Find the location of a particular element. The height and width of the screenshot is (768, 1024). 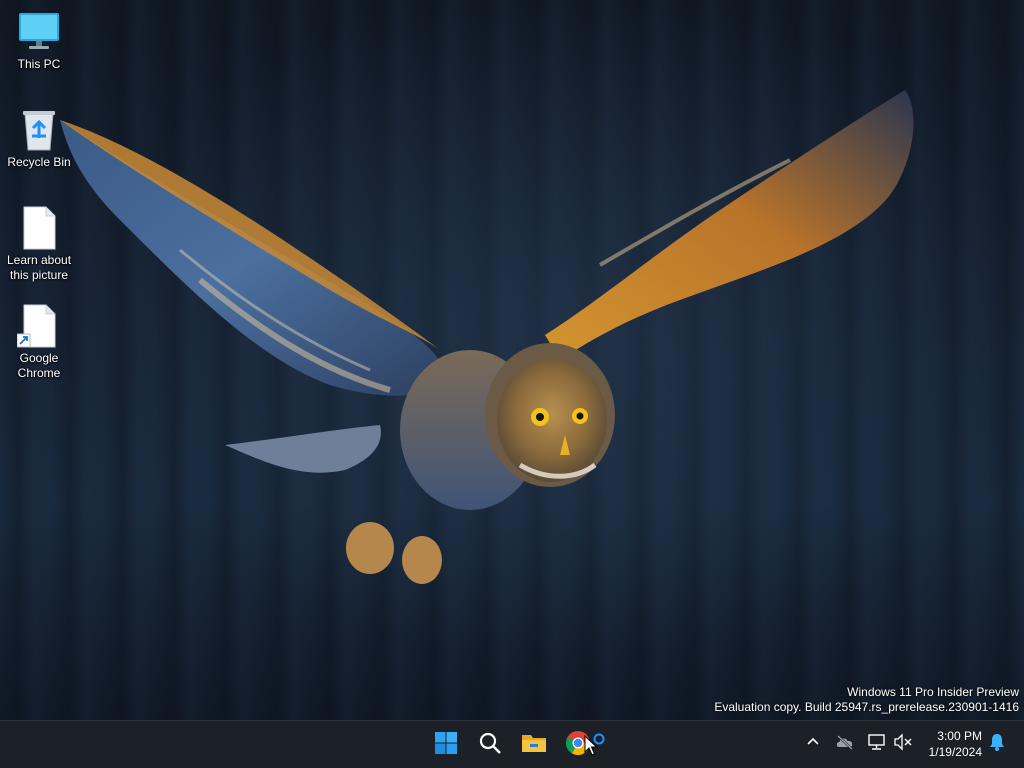

windows-logo-icon is located at coordinates (446, 745).